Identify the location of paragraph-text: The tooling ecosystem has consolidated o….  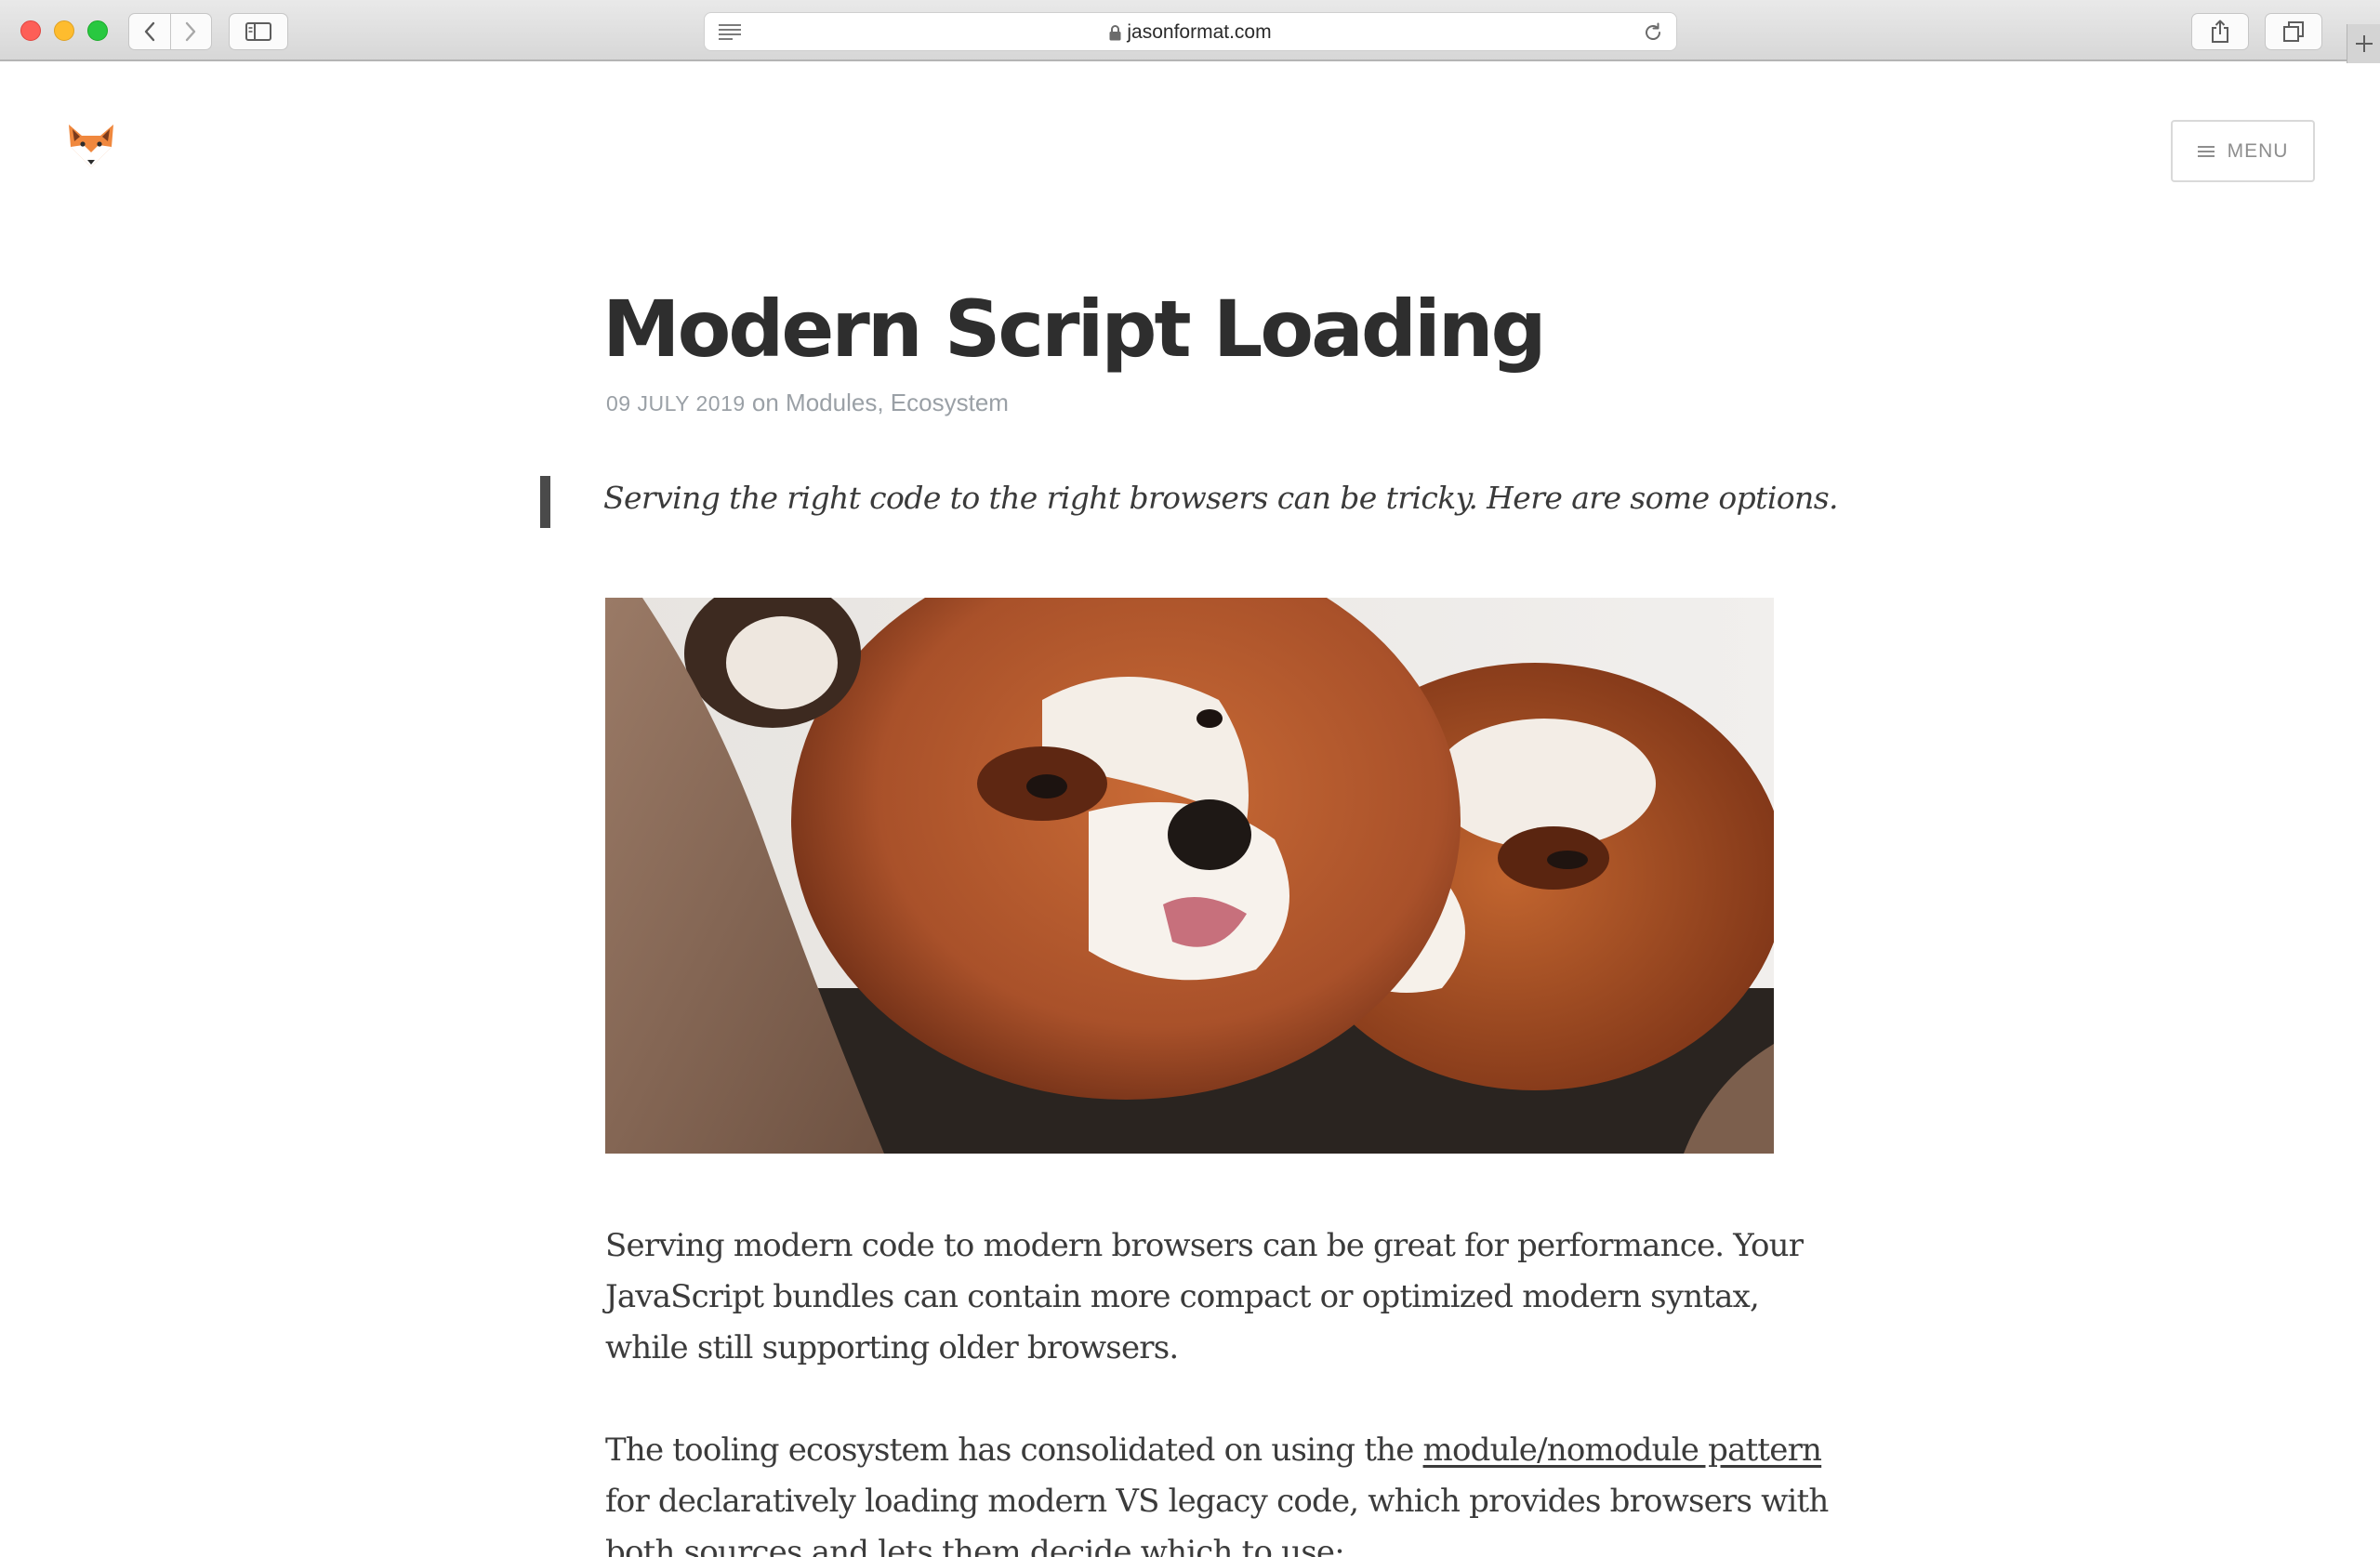
(1014, 1451).